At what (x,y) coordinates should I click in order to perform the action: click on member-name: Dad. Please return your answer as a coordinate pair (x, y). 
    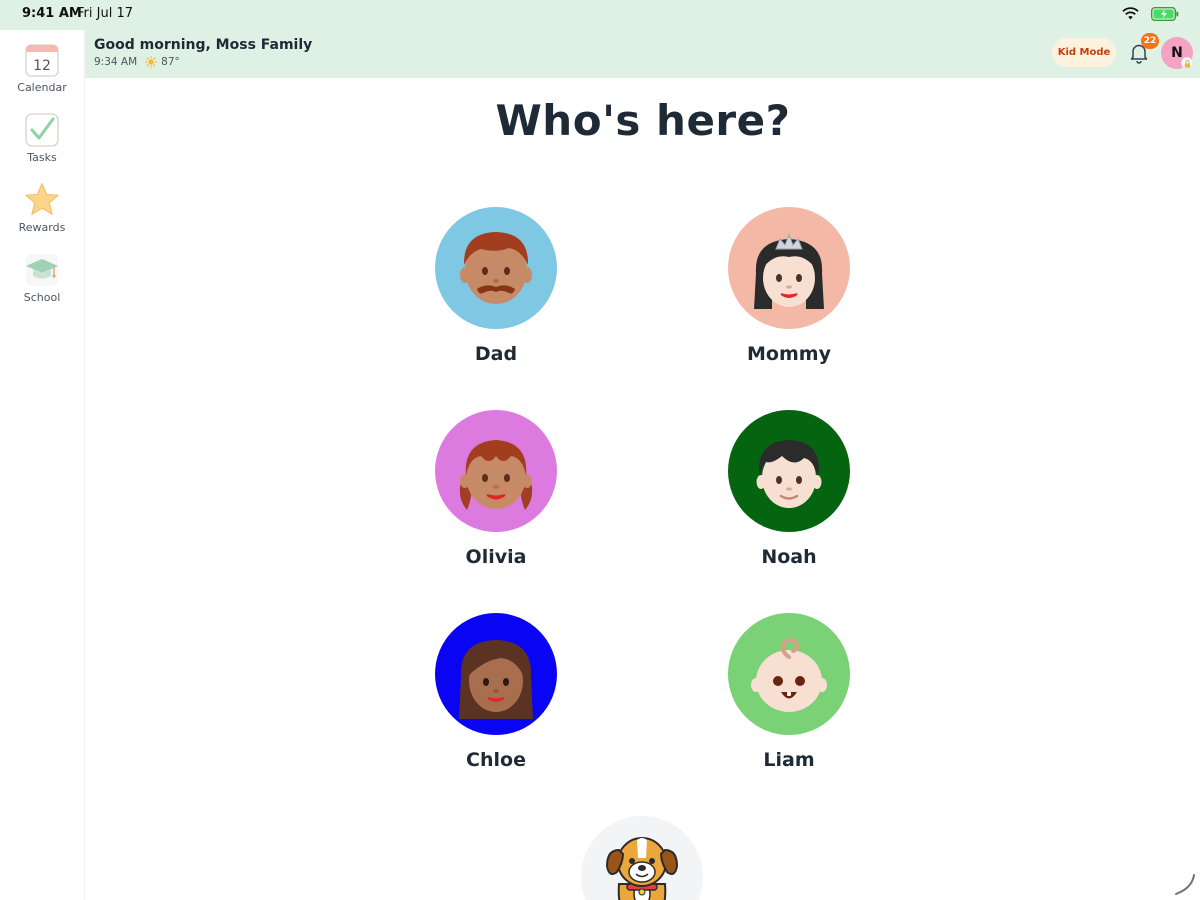
    Looking at the image, I should click on (496, 354).